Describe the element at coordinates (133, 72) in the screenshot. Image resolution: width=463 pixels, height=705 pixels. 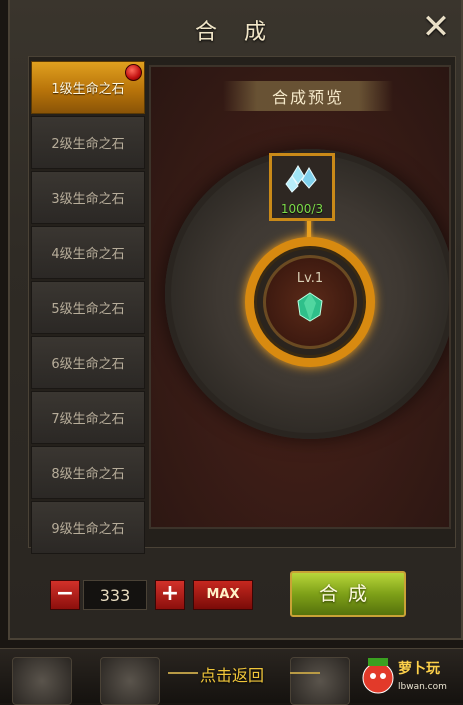
I see `red-dot-icon` at that location.